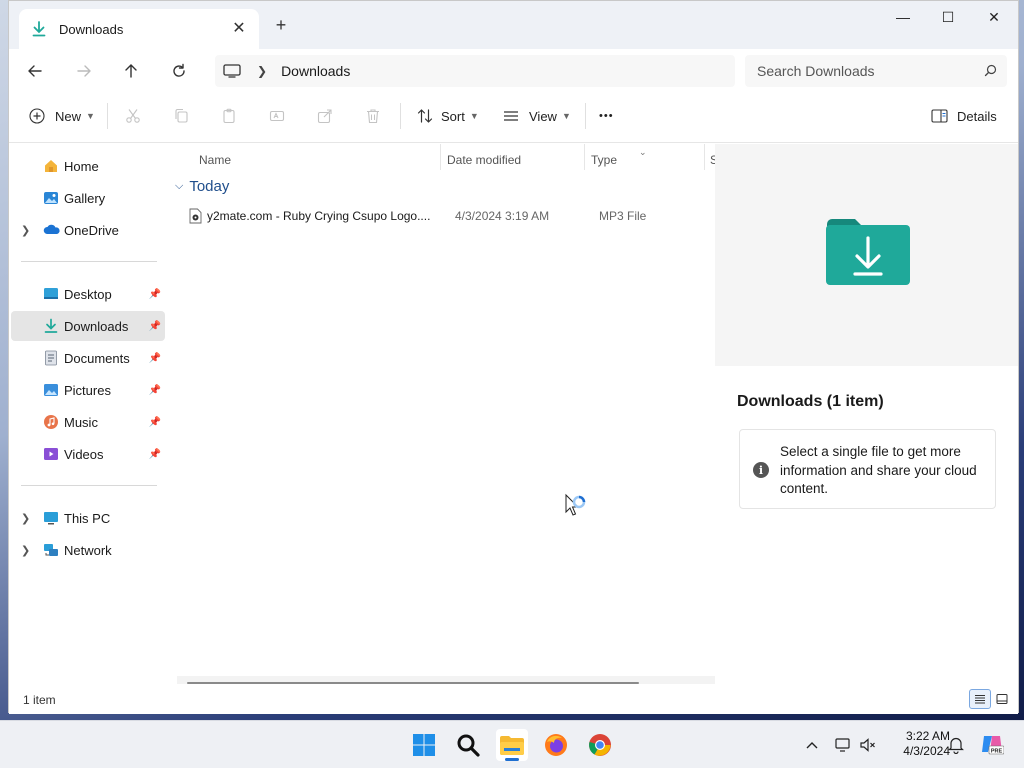 The height and width of the screenshot is (768, 1024). What do you see at coordinates (862, 71) in the screenshot?
I see `search-input` at bounding box center [862, 71].